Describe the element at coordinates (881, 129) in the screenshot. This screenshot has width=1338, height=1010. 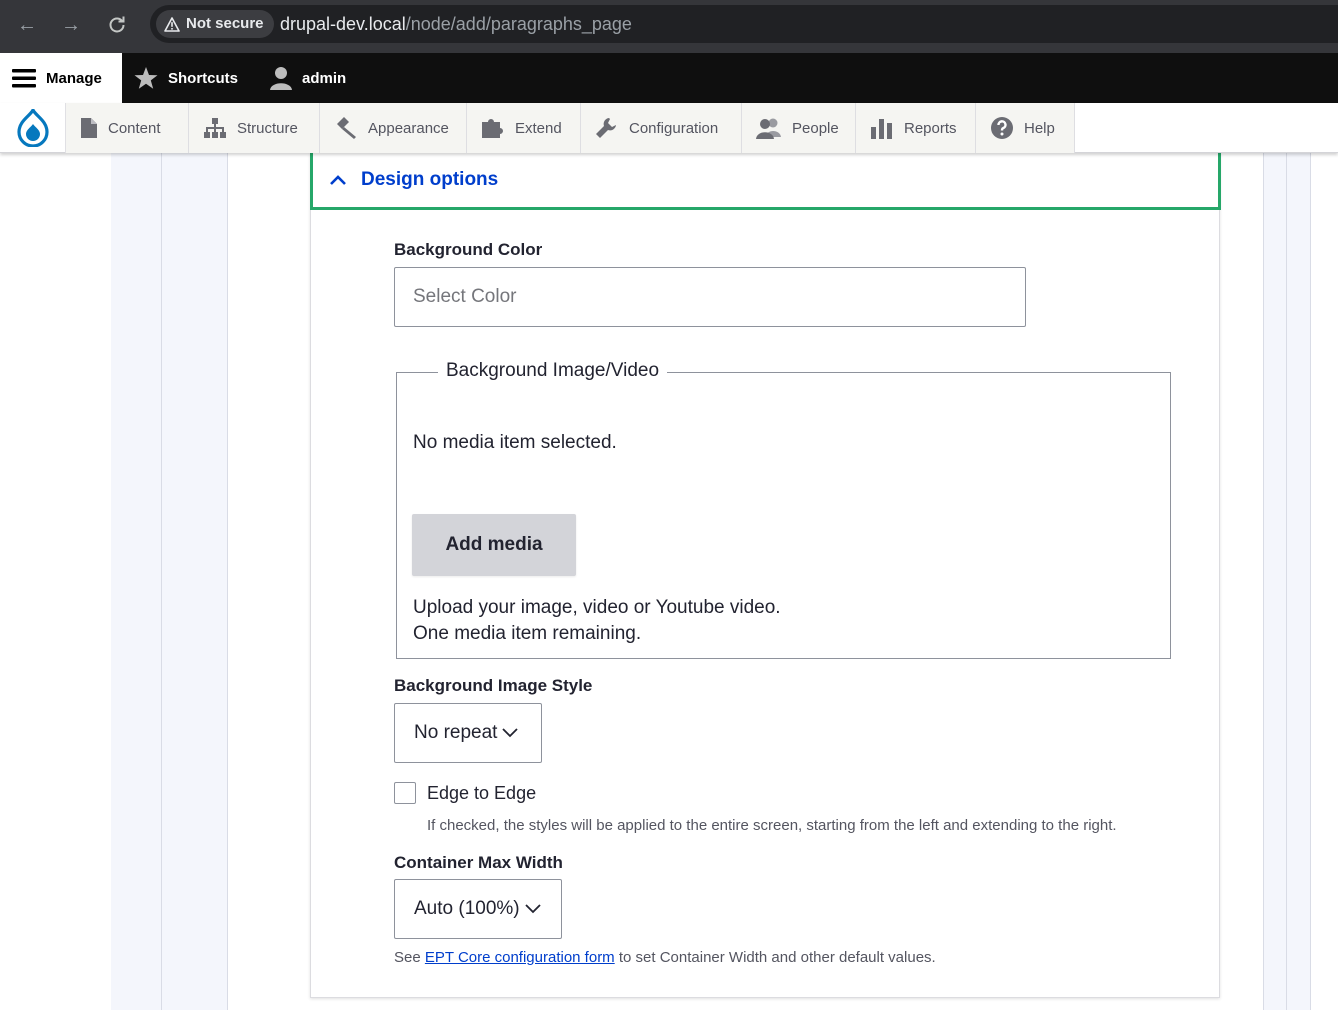
I see `bar-chart-icon` at that location.